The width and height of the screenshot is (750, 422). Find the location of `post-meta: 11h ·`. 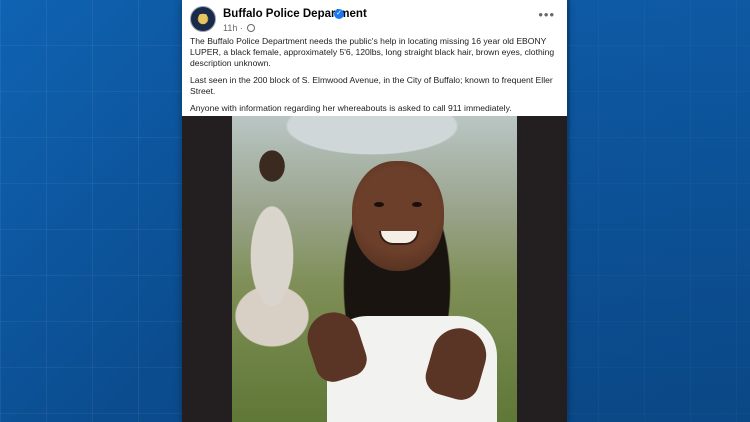

post-meta: 11h · is located at coordinates (239, 28).